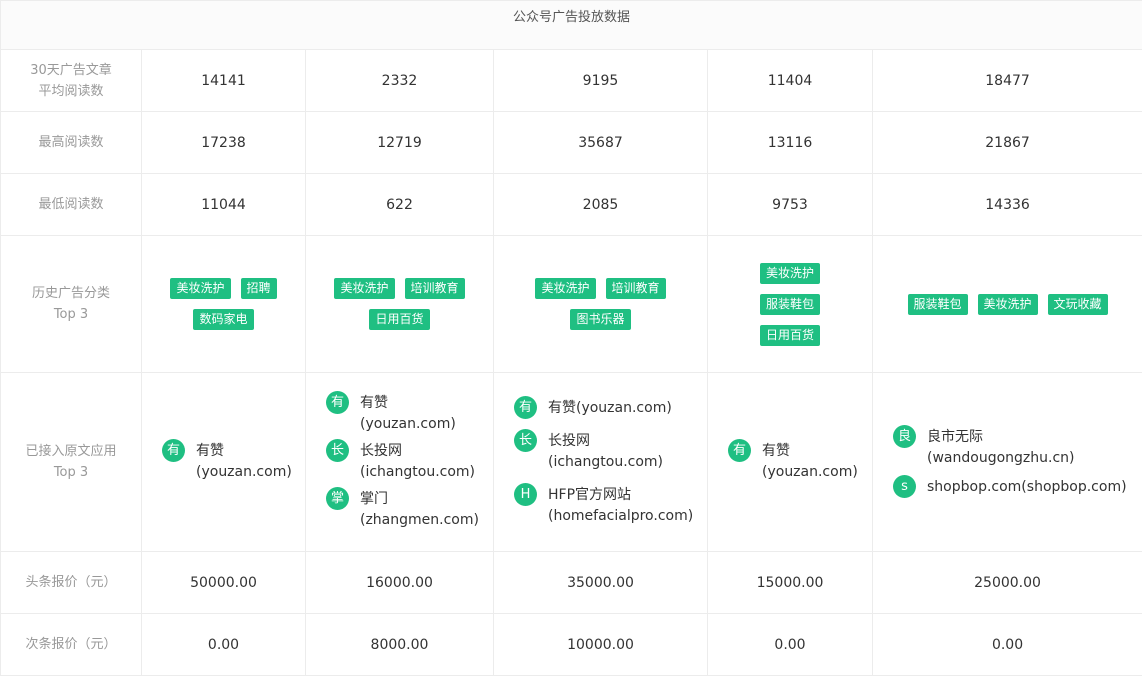 This screenshot has width=1142, height=676. What do you see at coordinates (571, 25) in the screenshot?
I see `table-header-row: 公众号广告投放数据` at bounding box center [571, 25].